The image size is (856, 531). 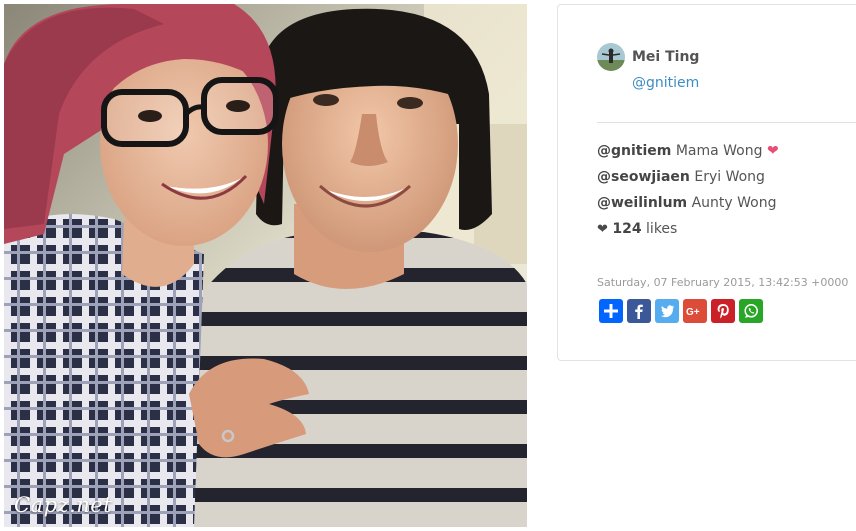 What do you see at coordinates (688, 208) in the screenshot?
I see `tag-row-weilinlum: @weilinlum Aunty Wong` at bounding box center [688, 208].